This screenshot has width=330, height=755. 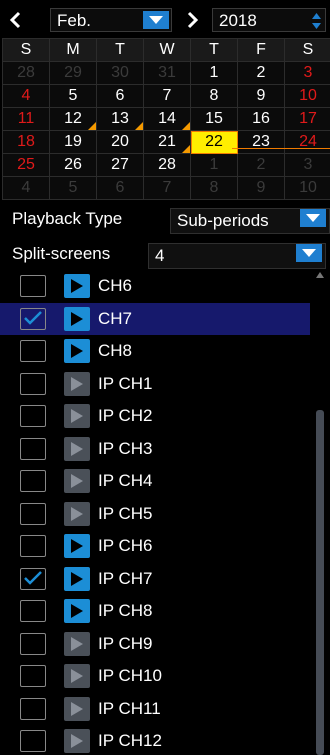 I want to click on prev-month-button, so click(x=15, y=20).